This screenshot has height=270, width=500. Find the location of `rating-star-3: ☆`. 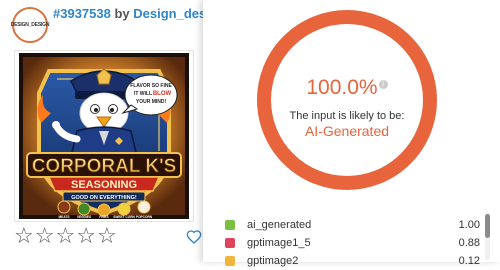

rating-star-3: ☆ is located at coordinates (65, 237).